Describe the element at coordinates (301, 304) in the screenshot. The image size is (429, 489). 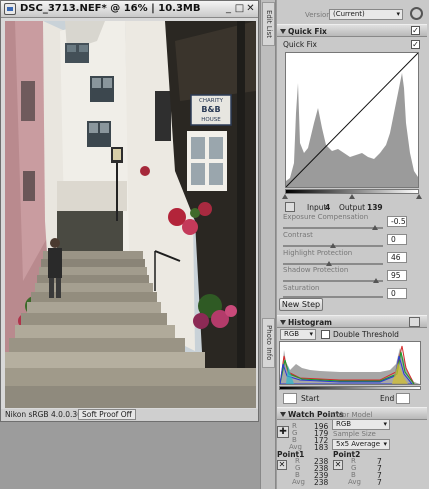
I see `new-step-button: New Step` at that location.